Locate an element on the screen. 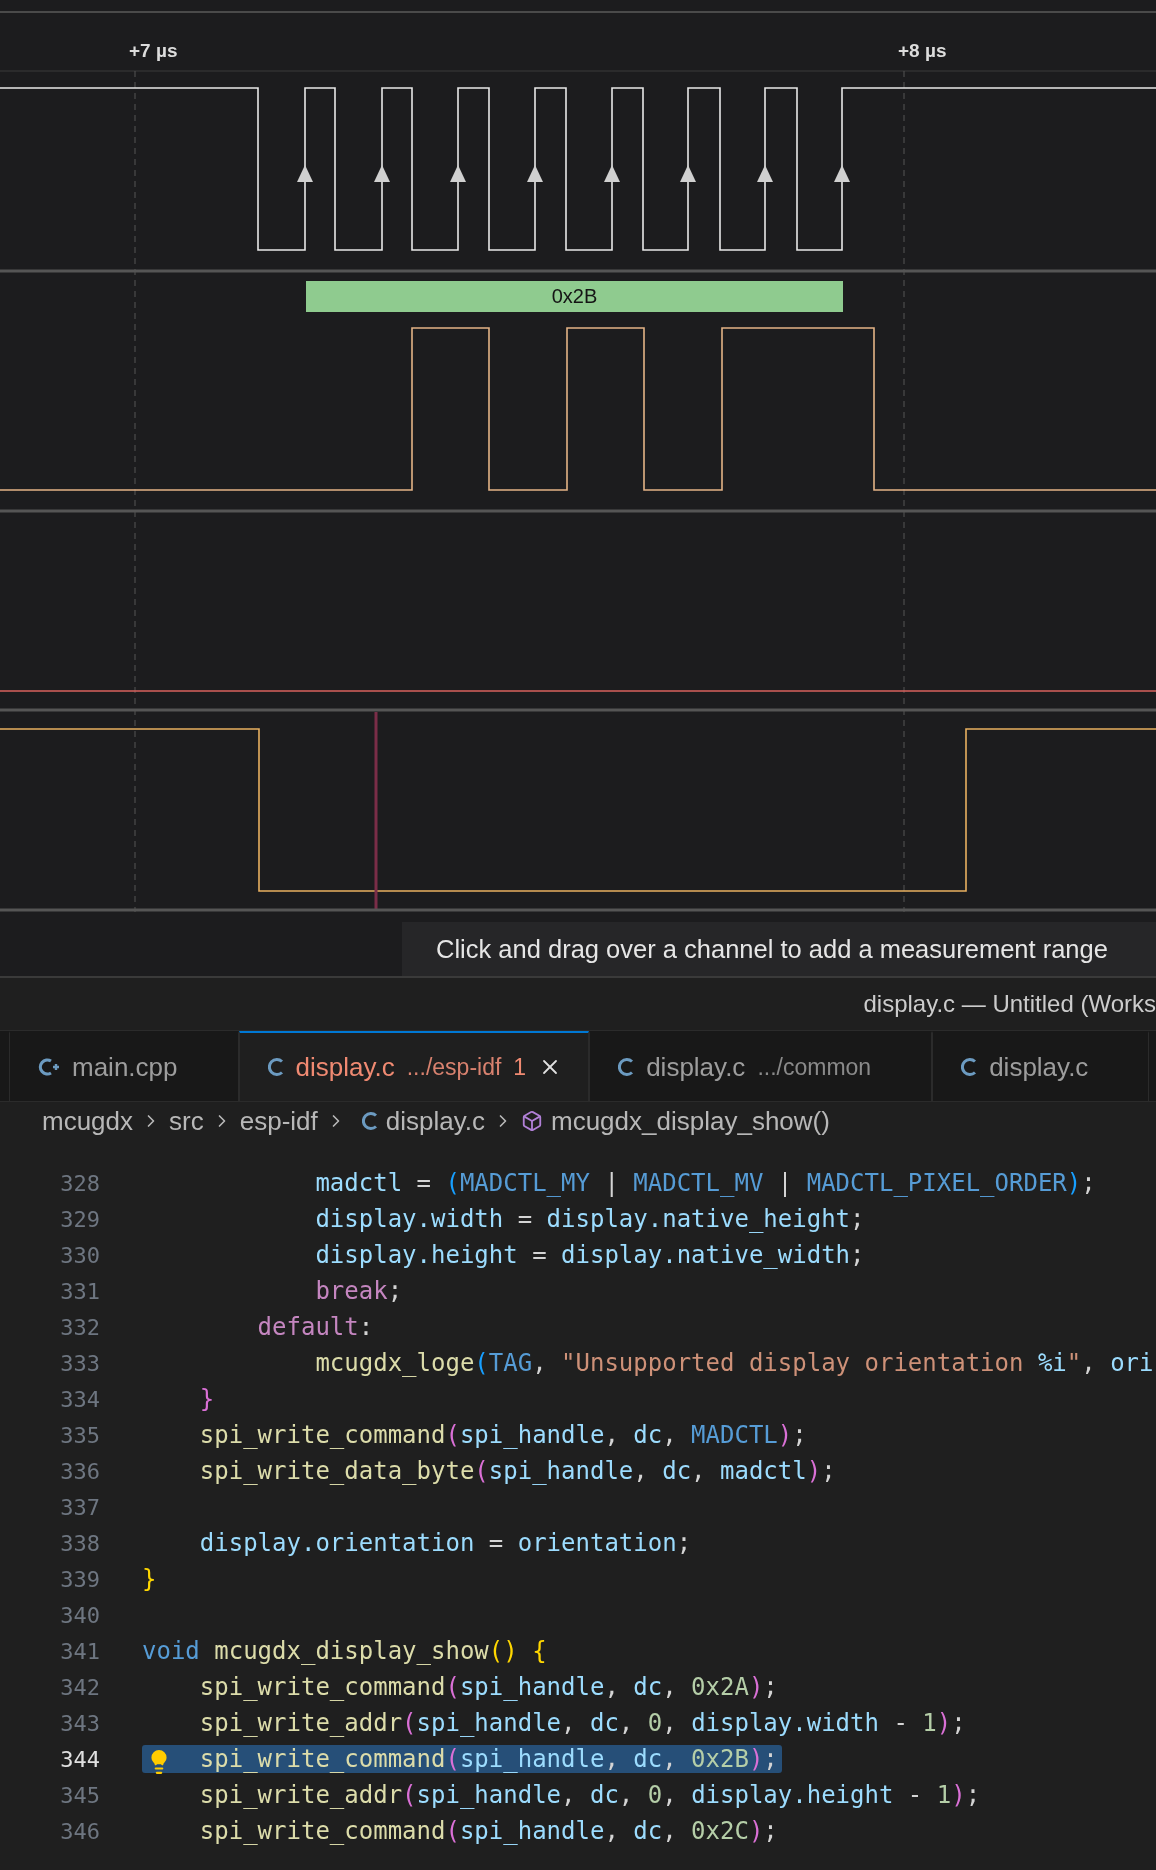 This screenshot has width=1156, height=1870. breadcrumb-item: display.c is located at coordinates (435, 1121).